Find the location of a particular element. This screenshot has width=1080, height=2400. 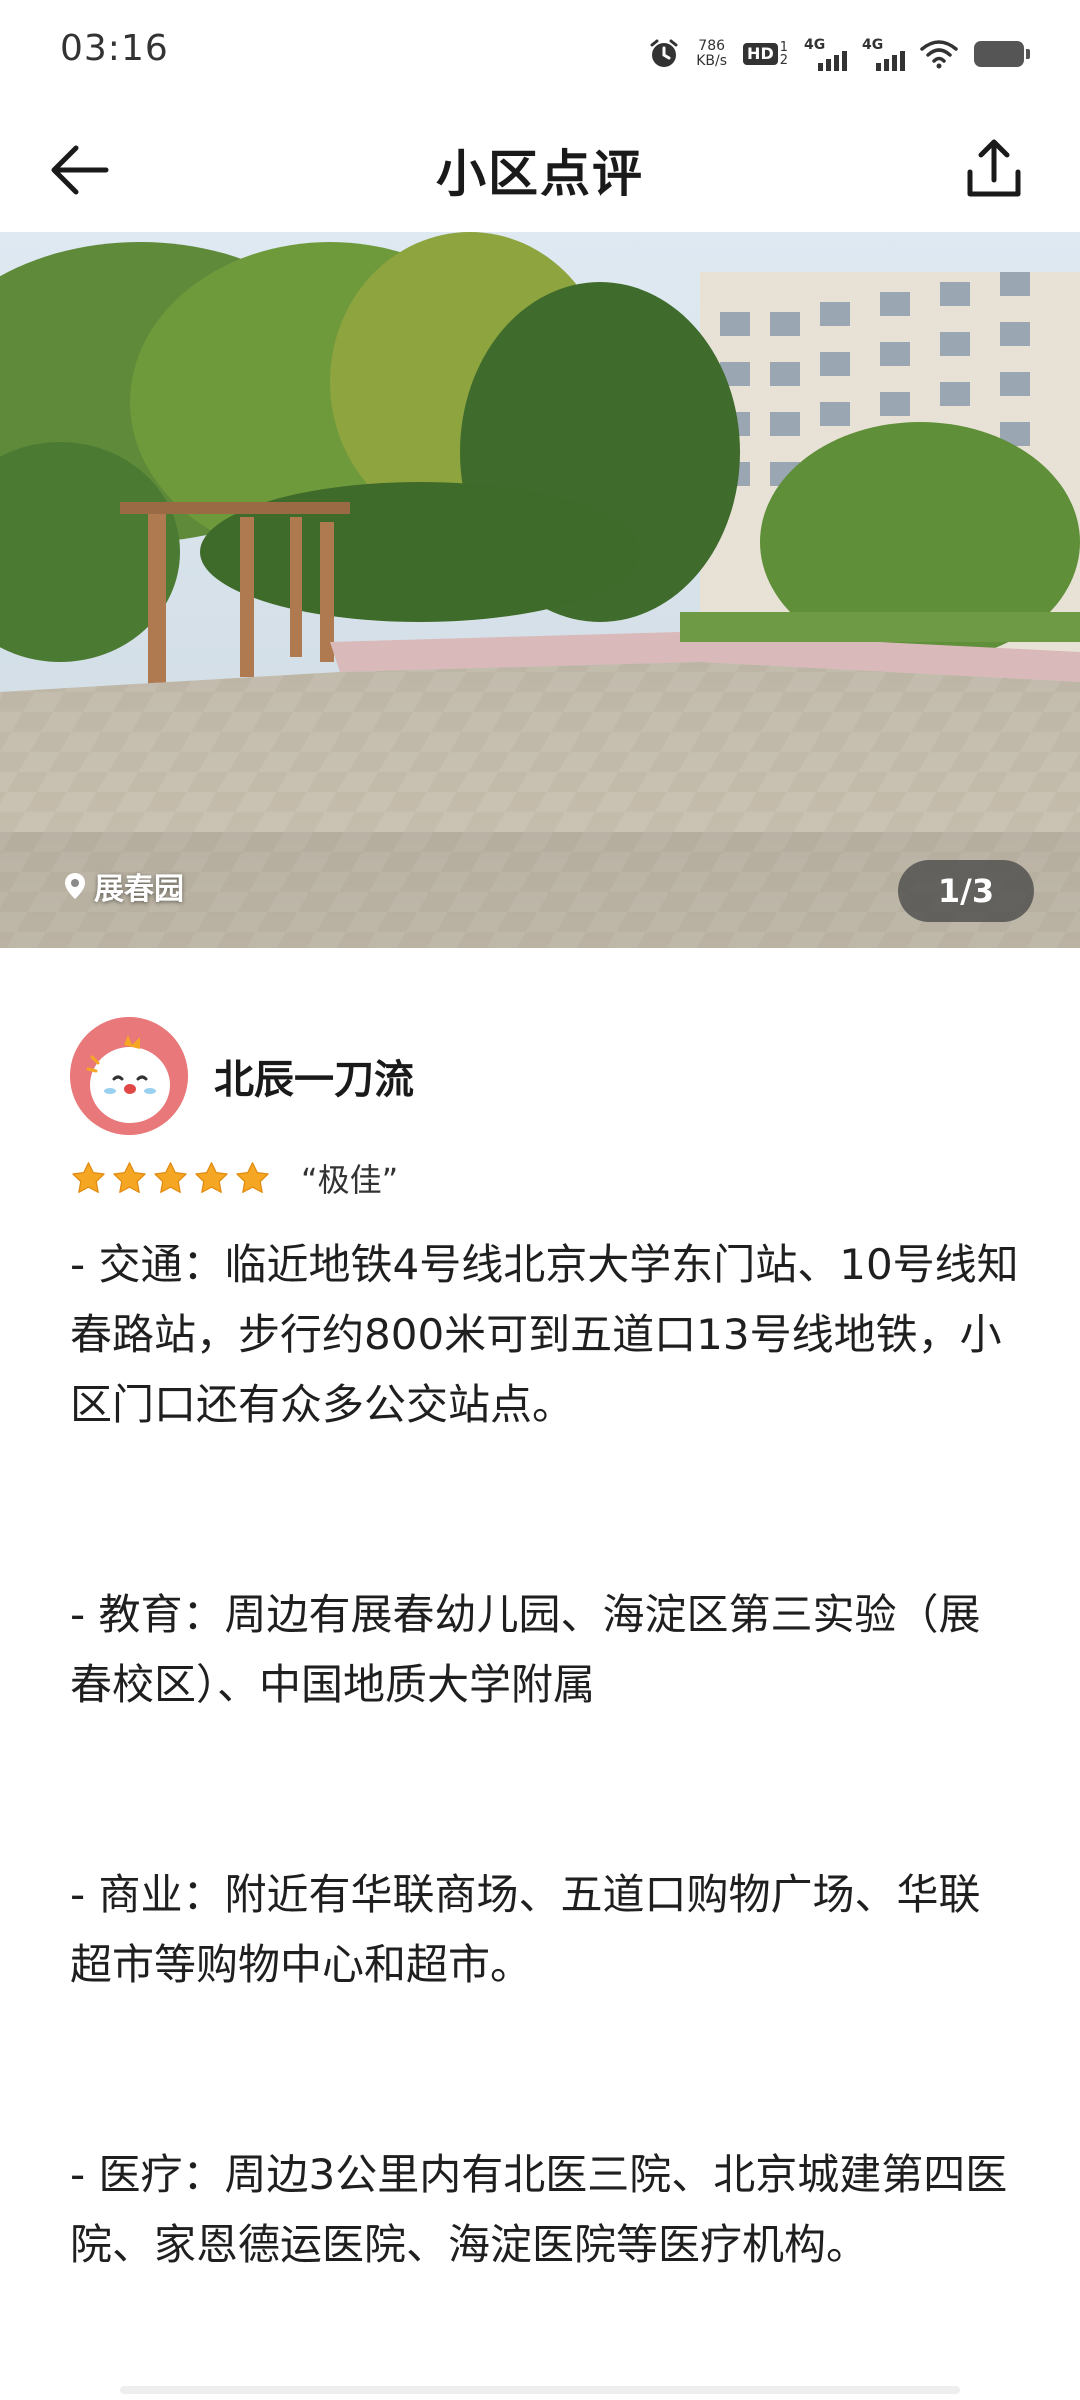

hd-icon: HD 1 2 is located at coordinates (765, 54).